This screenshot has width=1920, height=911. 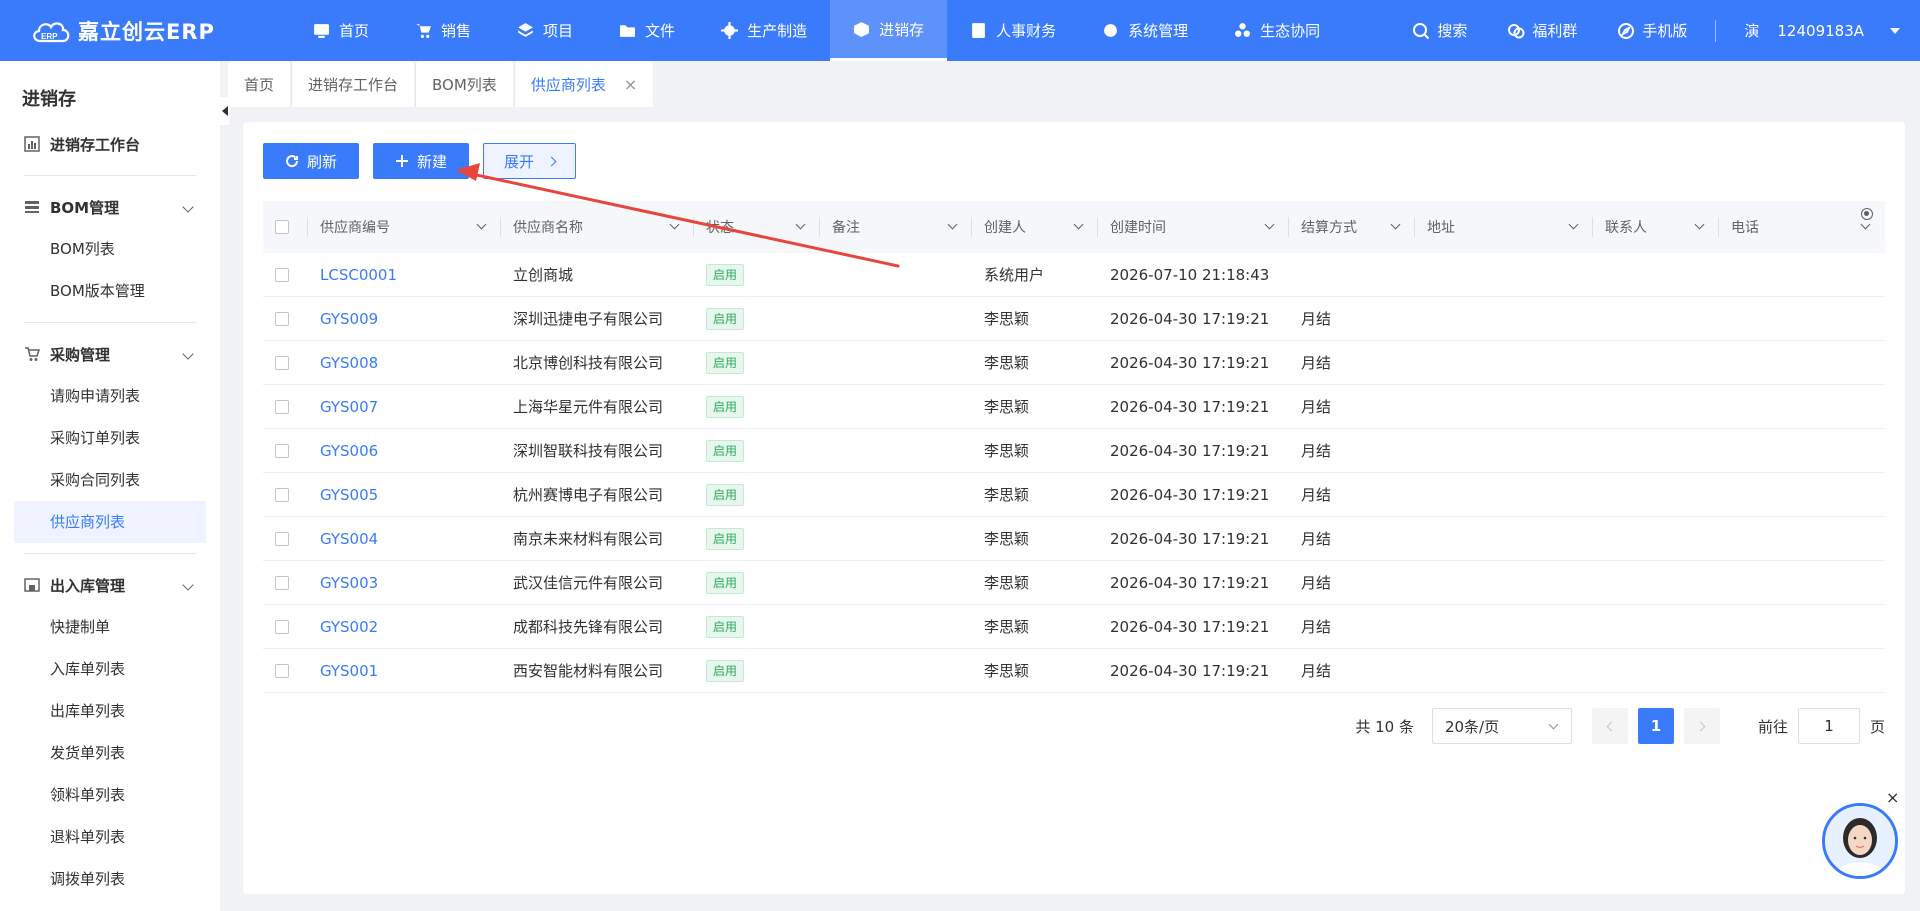 I want to click on supplier-code-link: GYS008, so click(x=349, y=363).